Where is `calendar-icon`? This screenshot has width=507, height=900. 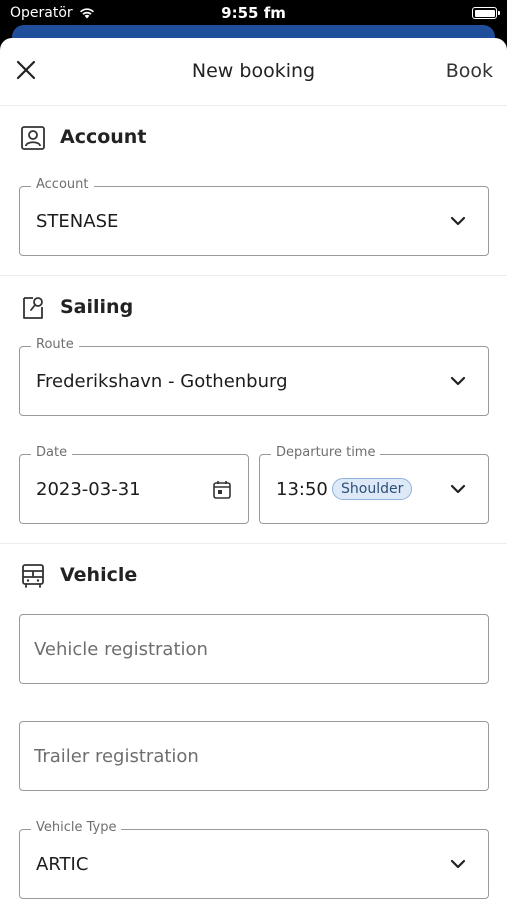 calendar-icon is located at coordinates (222, 490).